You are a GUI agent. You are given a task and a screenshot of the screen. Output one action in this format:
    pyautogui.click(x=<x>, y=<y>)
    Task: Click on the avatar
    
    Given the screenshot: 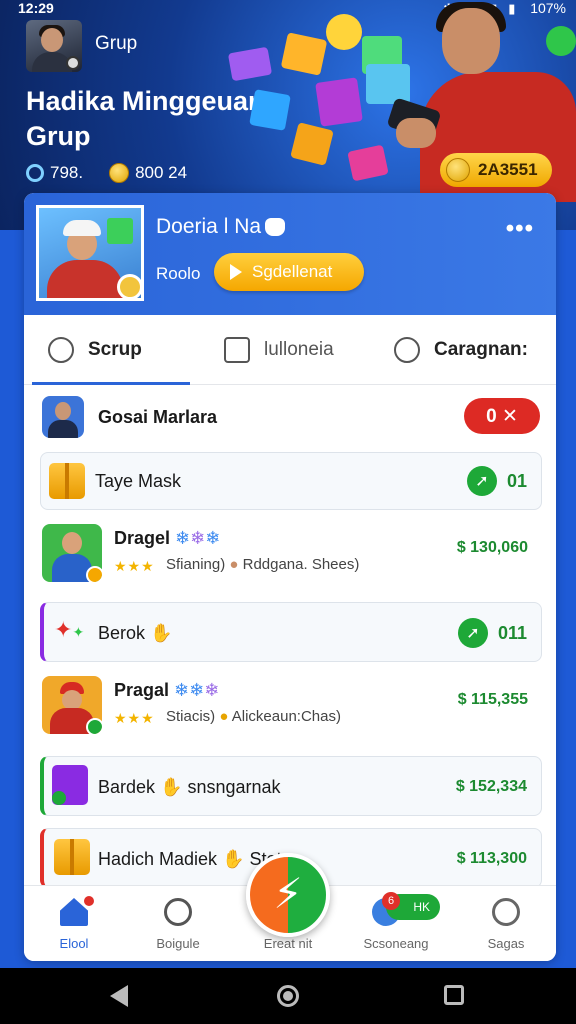 What is the action you would take?
    pyautogui.click(x=72, y=705)
    